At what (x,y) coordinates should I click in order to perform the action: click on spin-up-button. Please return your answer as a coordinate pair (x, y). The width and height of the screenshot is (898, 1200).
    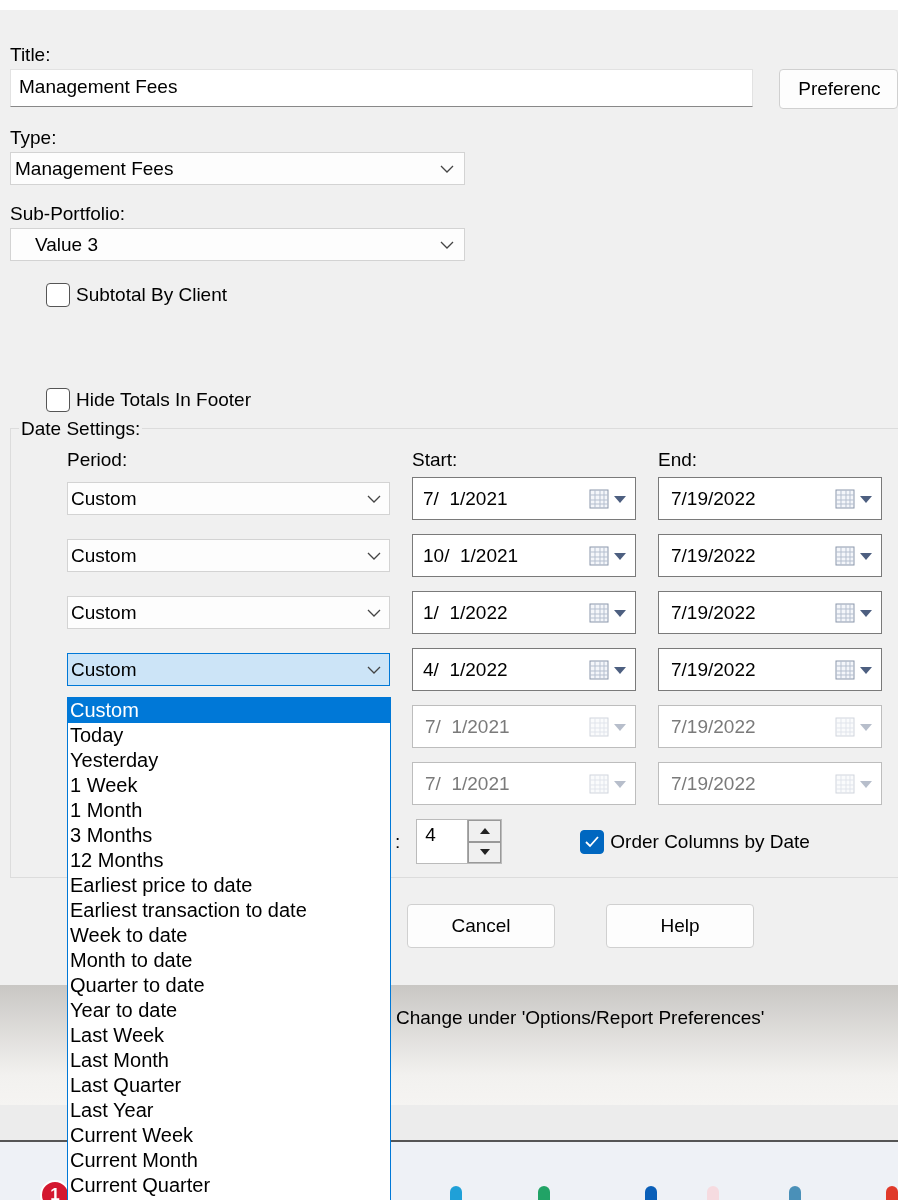
    Looking at the image, I should click on (485, 831).